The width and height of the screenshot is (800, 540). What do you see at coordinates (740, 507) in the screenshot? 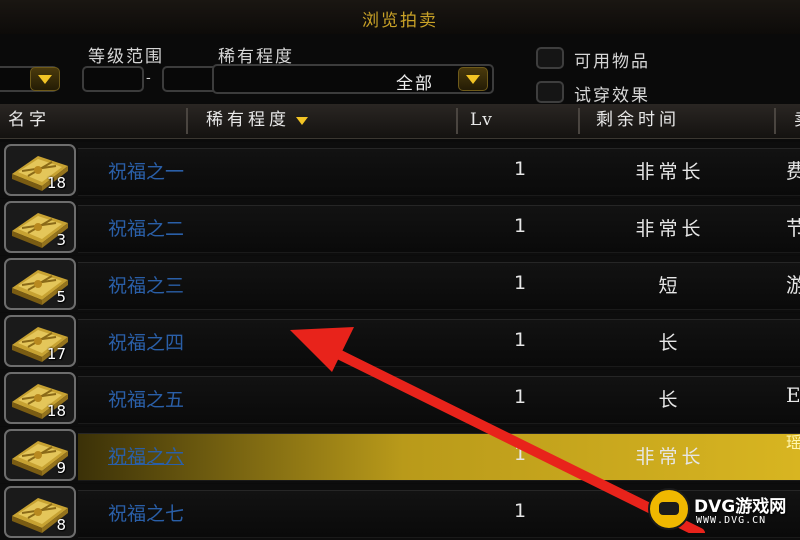
I see `watermark-brand: DVG游戏网` at bounding box center [740, 507].